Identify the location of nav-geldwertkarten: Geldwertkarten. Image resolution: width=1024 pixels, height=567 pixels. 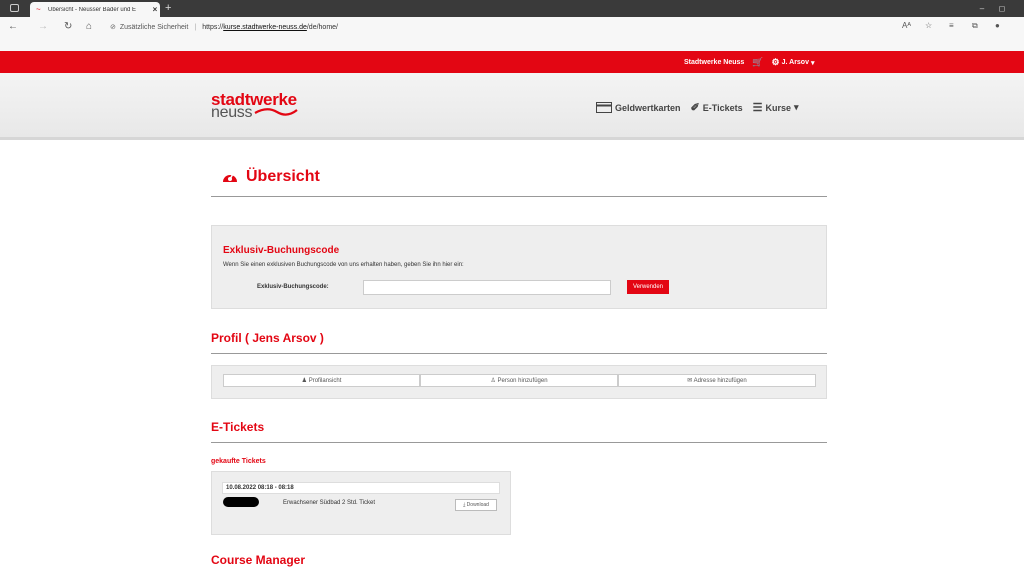
(638, 107).